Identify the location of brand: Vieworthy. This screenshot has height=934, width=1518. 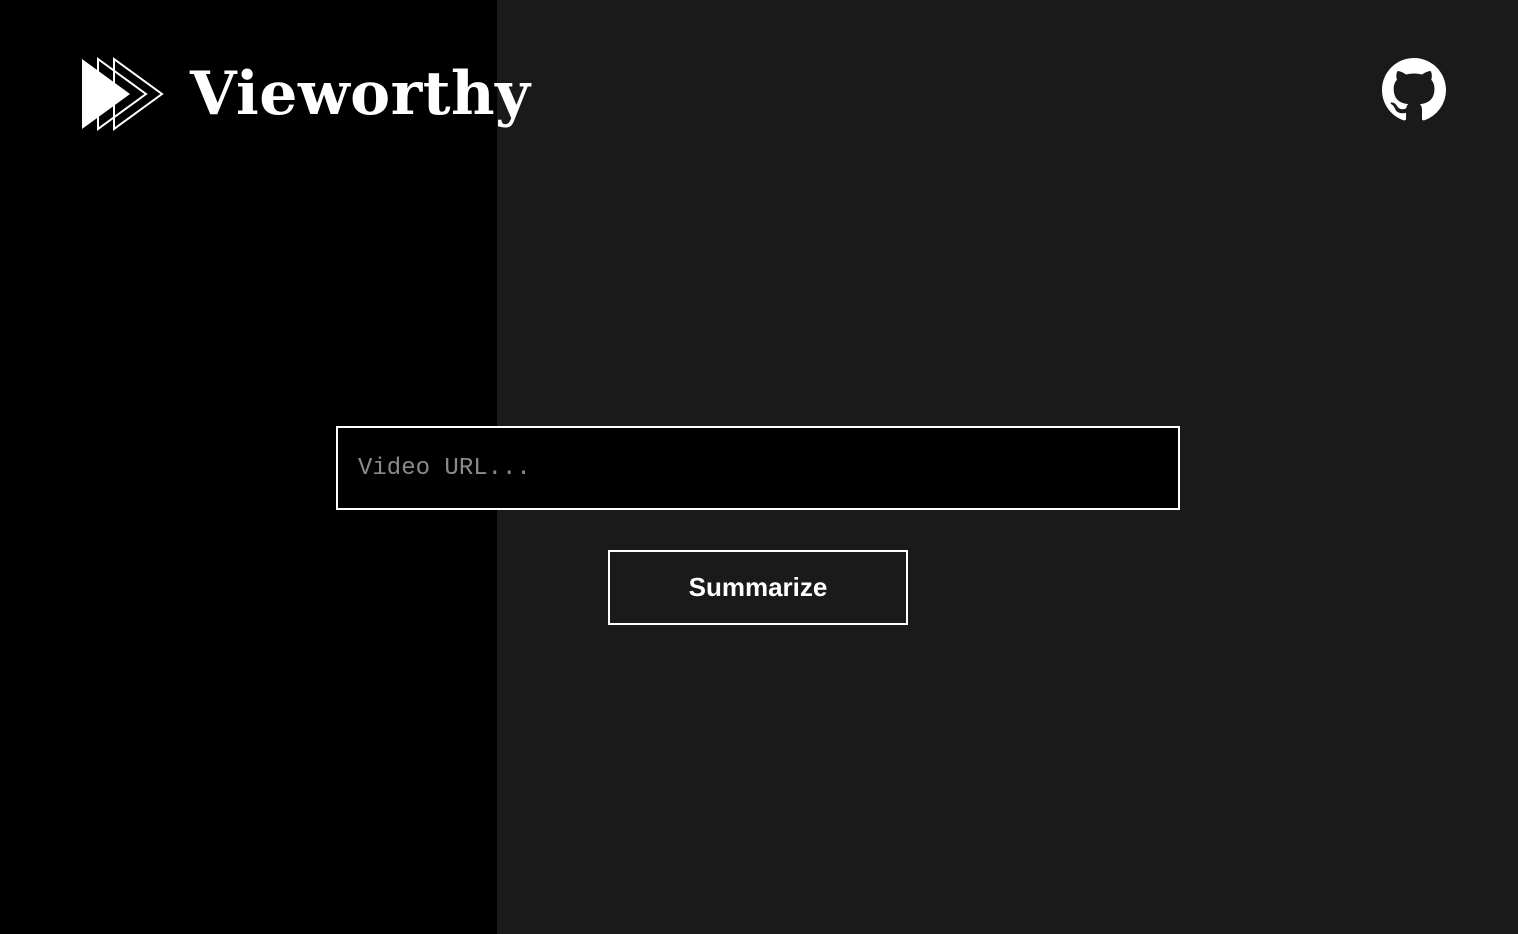
(305, 94).